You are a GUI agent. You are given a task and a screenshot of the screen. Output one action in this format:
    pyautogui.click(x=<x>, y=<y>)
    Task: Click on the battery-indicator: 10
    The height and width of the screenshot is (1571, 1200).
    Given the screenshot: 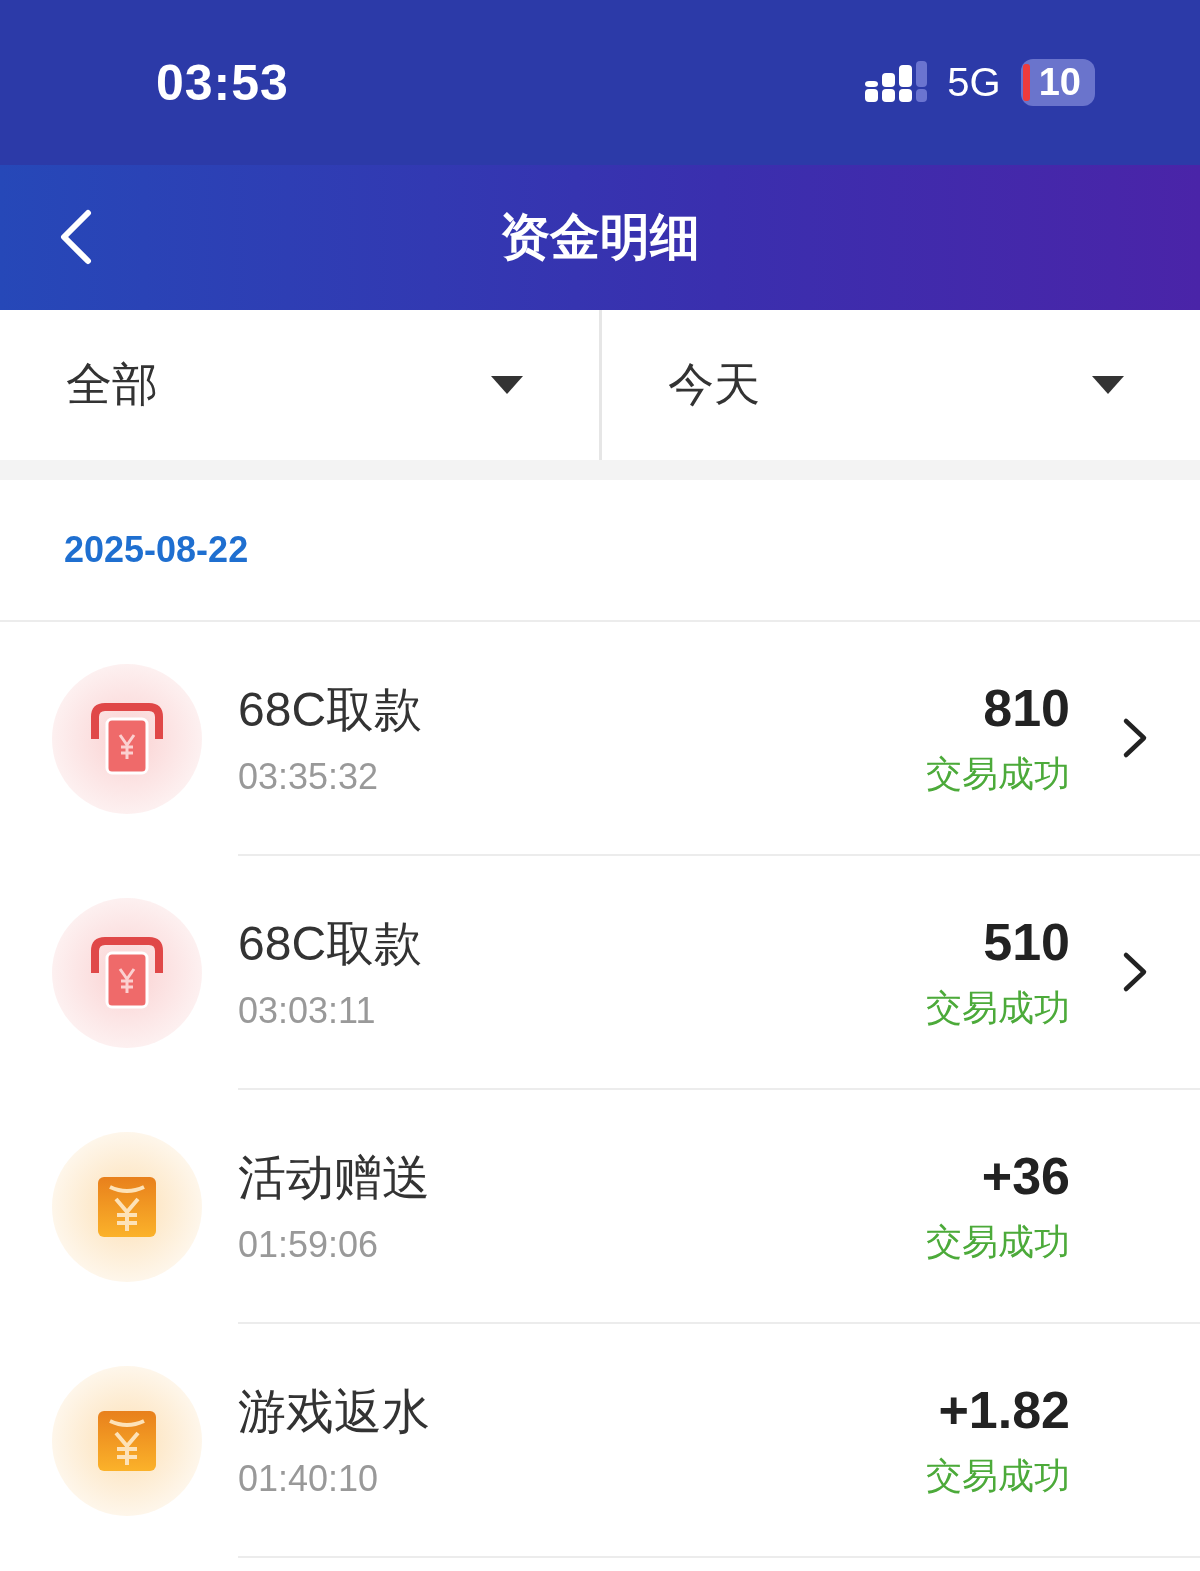 What is the action you would take?
    pyautogui.click(x=1057, y=82)
    